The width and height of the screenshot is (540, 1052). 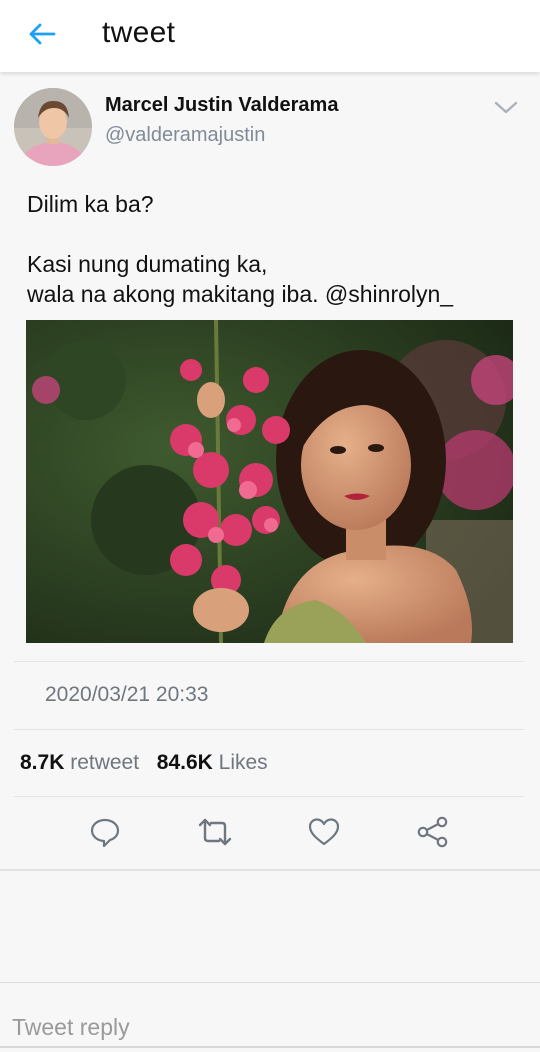 What do you see at coordinates (221, 105) in the screenshot?
I see `author-name: Marcel Justin Valderama` at bounding box center [221, 105].